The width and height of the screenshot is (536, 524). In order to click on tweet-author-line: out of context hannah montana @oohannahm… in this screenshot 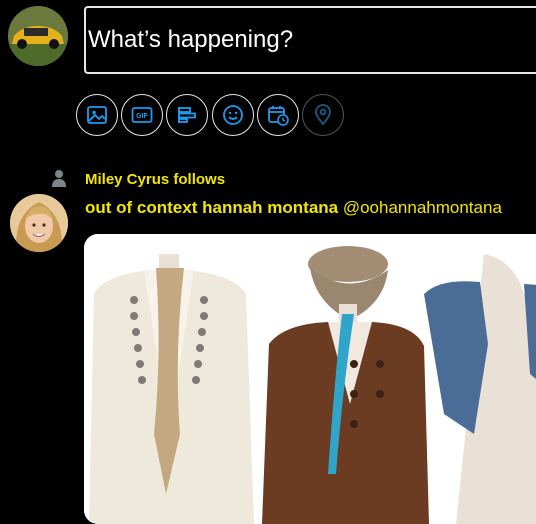, I will do `click(293, 208)`.